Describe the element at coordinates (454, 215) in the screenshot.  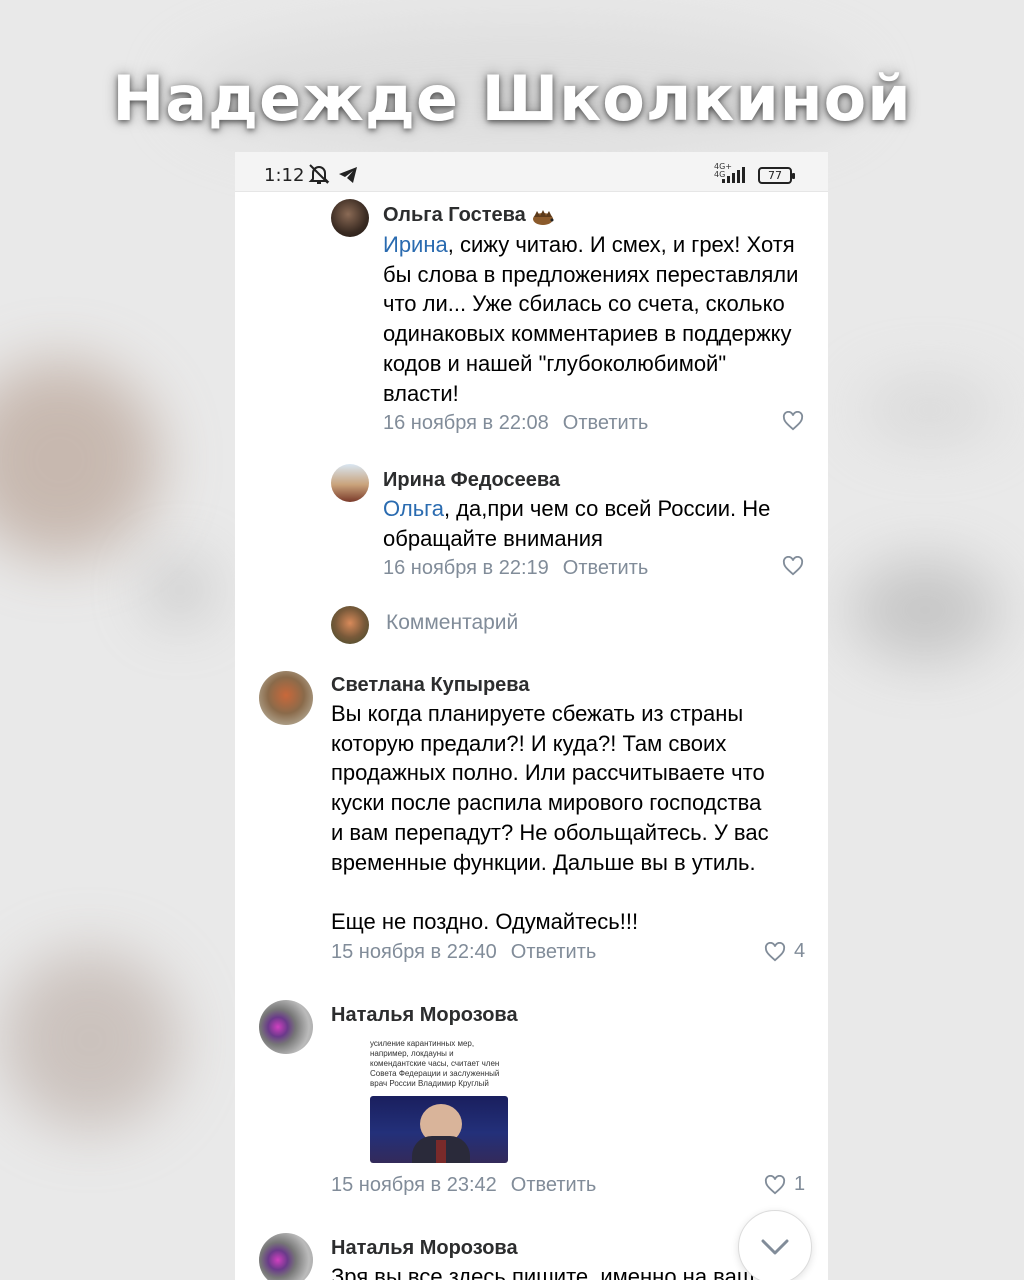
I see `comment-author: Ольга Гостева` at that location.